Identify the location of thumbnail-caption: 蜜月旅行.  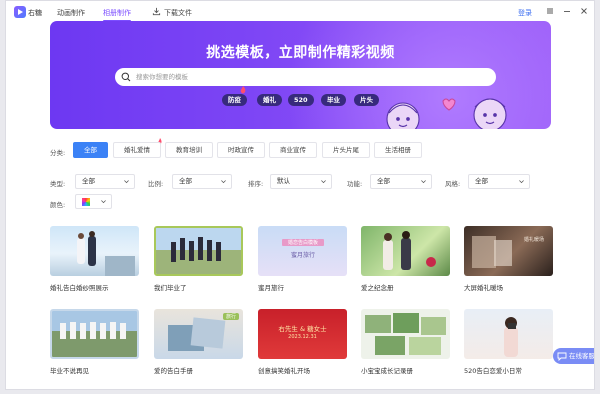
(302, 255).